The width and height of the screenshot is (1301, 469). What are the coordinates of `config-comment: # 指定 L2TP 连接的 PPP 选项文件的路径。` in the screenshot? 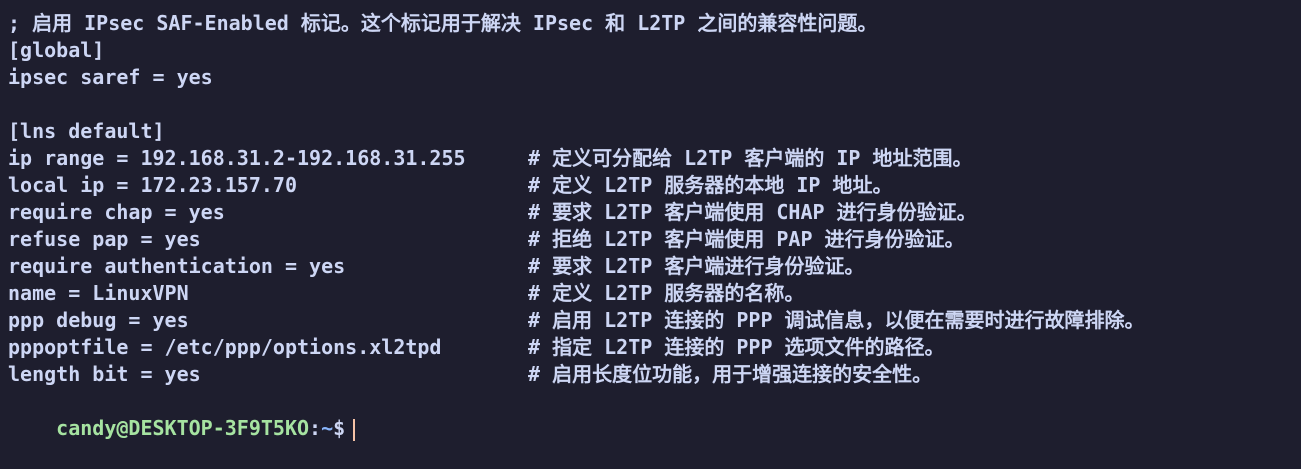 It's located at (736, 347).